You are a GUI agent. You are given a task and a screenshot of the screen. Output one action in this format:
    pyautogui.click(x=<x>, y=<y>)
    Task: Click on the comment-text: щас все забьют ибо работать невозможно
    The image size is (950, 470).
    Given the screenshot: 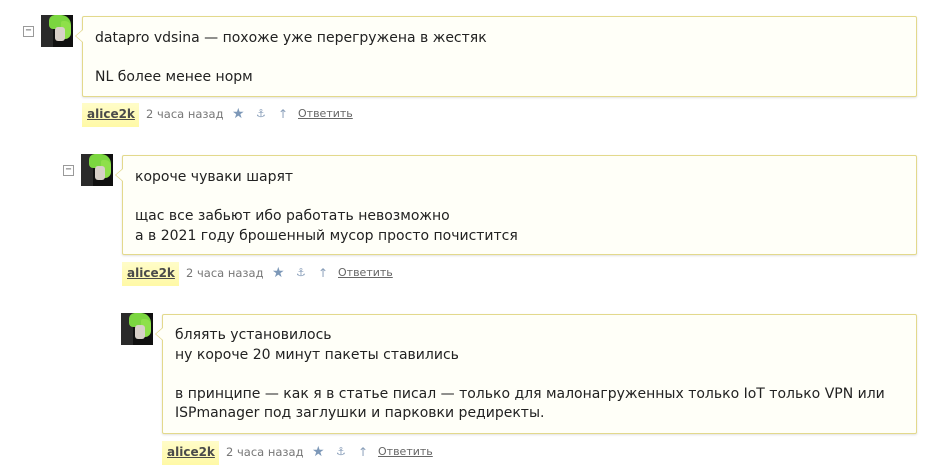 What is the action you would take?
    pyautogui.click(x=292, y=216)
    